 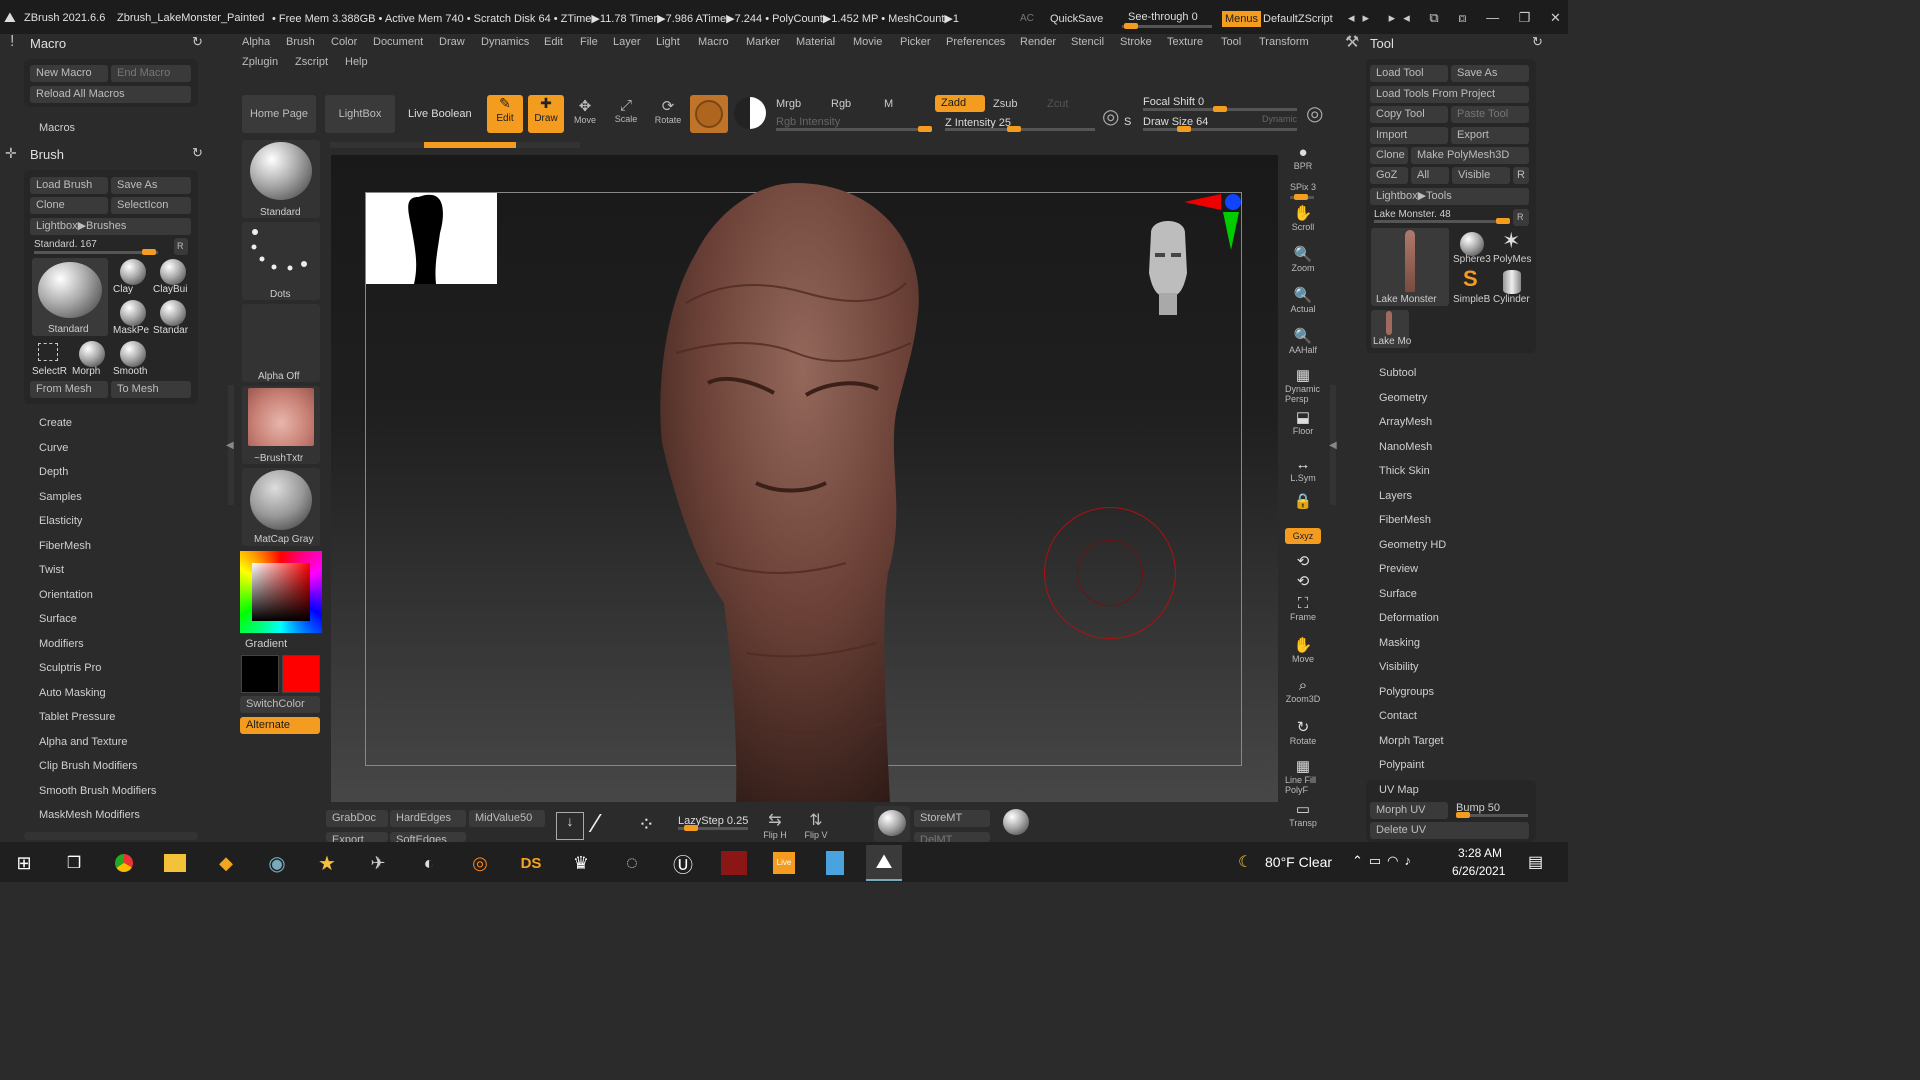 What do you see at coordinates (1409, 73) in the screenshot?
I see `load-tool-button: Load Tool` at bounding box center [1409, 73].